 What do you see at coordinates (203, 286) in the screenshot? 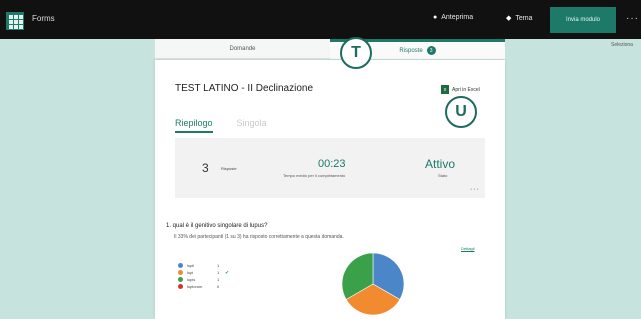
I see `legend-item: lupiorum 0` at bounding box center [203, 286].